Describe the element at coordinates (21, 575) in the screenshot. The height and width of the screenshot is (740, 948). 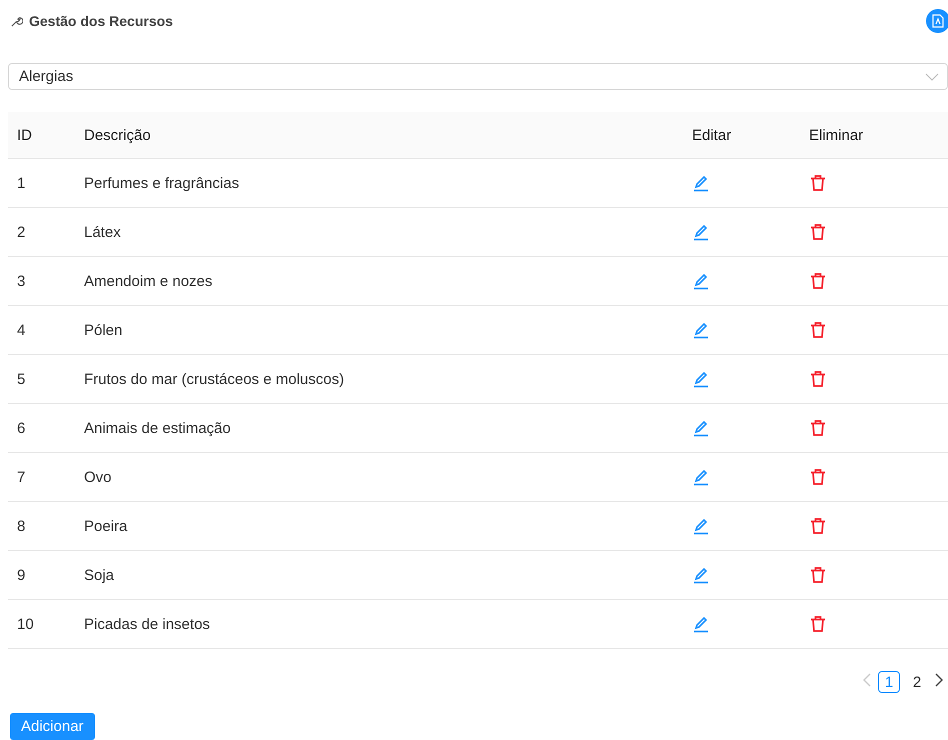
I see `table-cell-text: 9` at that location.